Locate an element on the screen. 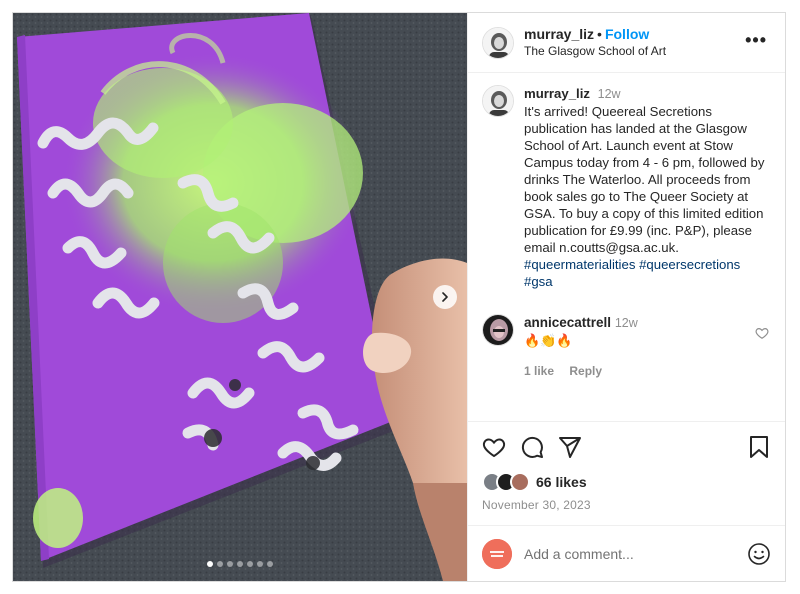  next-slide-button is located at coordinates (445, 297).